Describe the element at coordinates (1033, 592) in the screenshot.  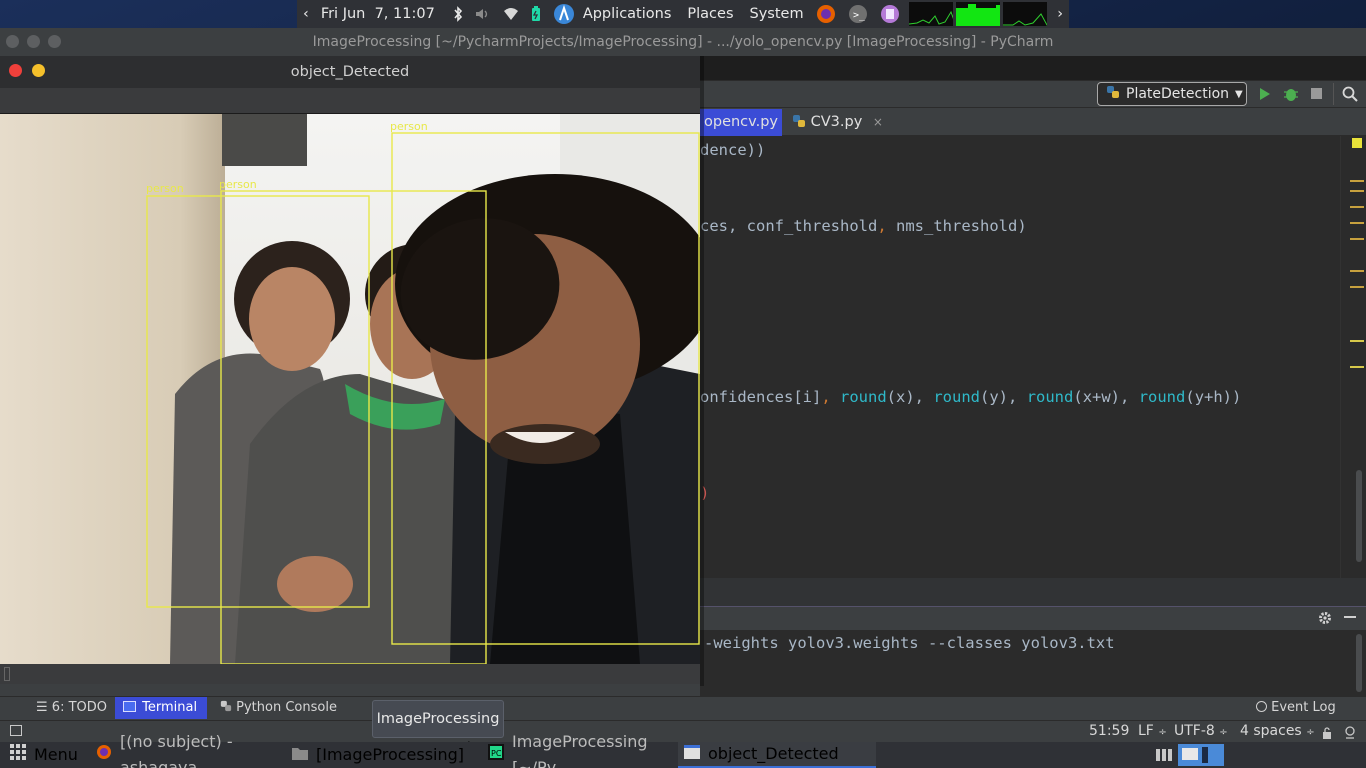
I see `editor-footer` at that location.